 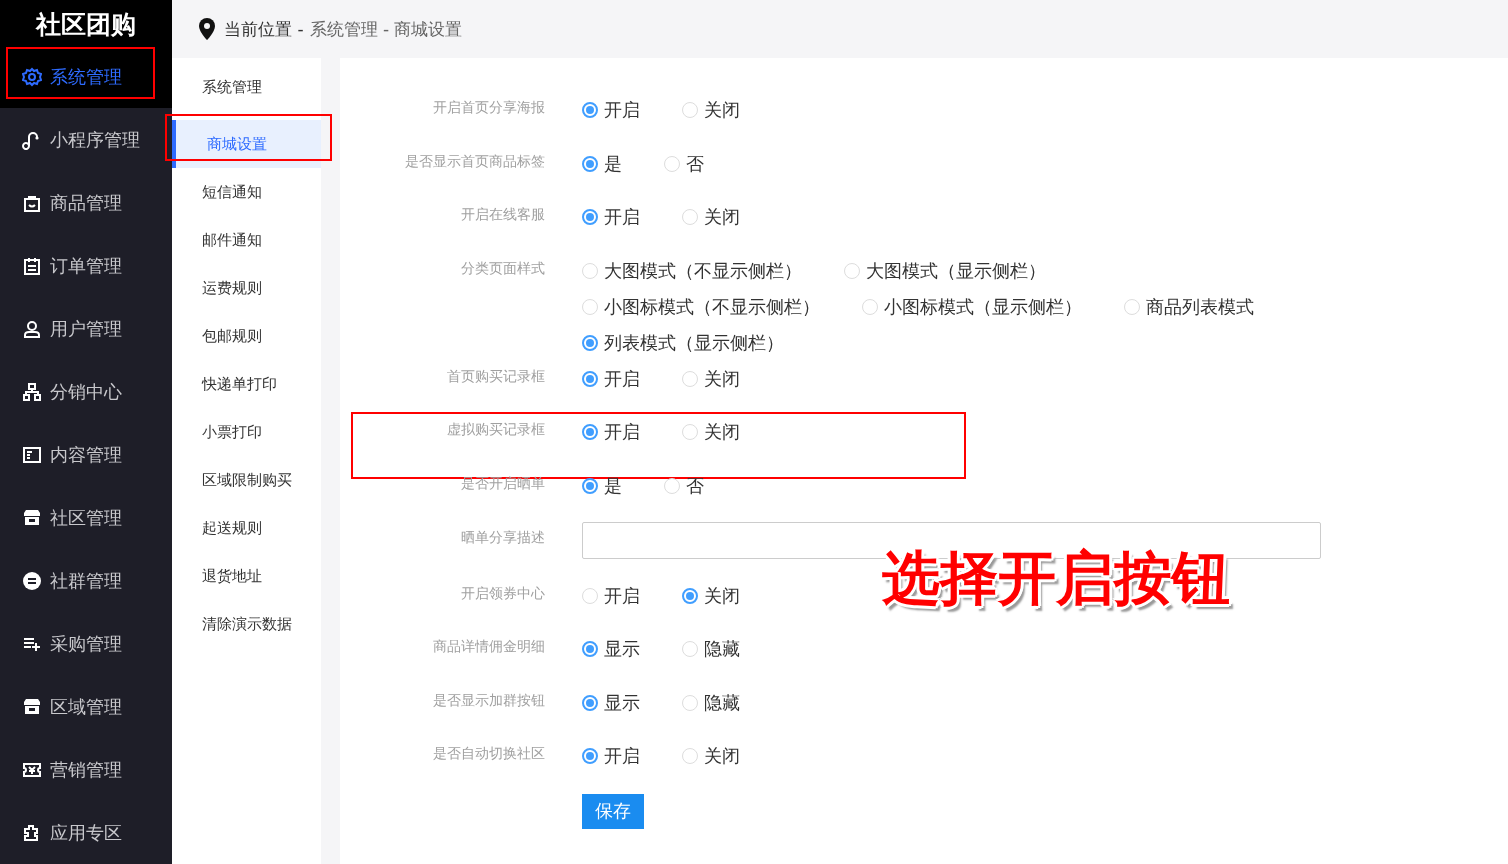 I want to click on submenu-item: 区域限制购买, so click(x=246, y=480).